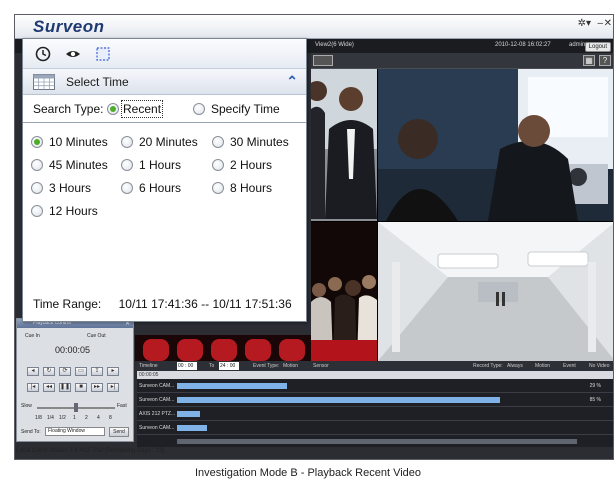 This screenshot has width=616, height=496. Describe the element at coordinates (259, 142) in the screenshot. I see `duration-label-30-minutes: 30 Minutes` at that location.